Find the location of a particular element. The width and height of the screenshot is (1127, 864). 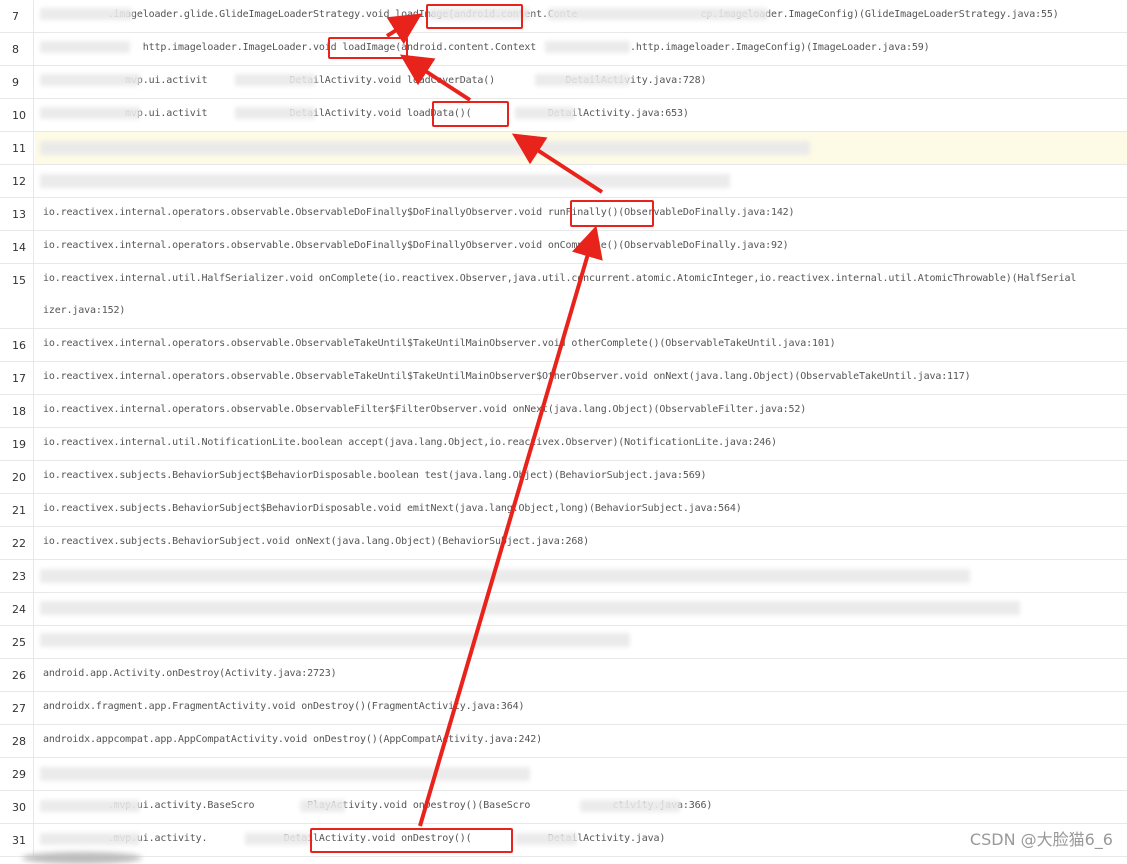

line-number: 7 is located at coordinates (17, 16).